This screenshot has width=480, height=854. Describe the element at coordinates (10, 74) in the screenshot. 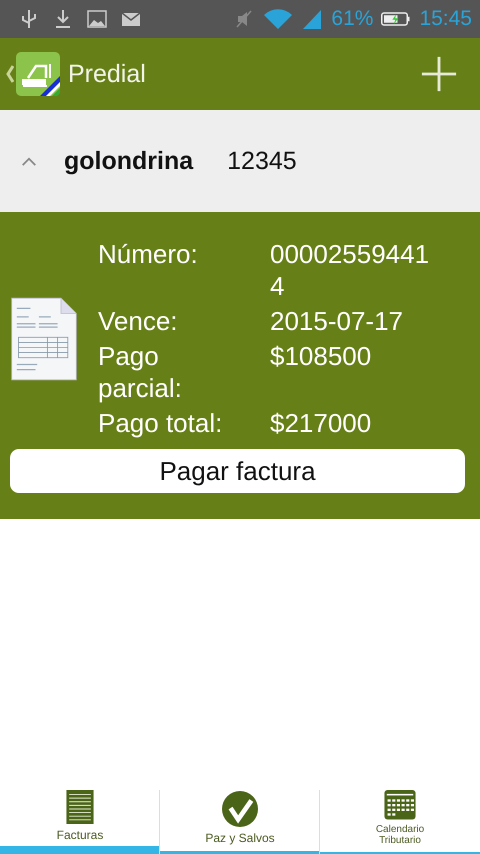

I see `back-chevron-icon` at that location.